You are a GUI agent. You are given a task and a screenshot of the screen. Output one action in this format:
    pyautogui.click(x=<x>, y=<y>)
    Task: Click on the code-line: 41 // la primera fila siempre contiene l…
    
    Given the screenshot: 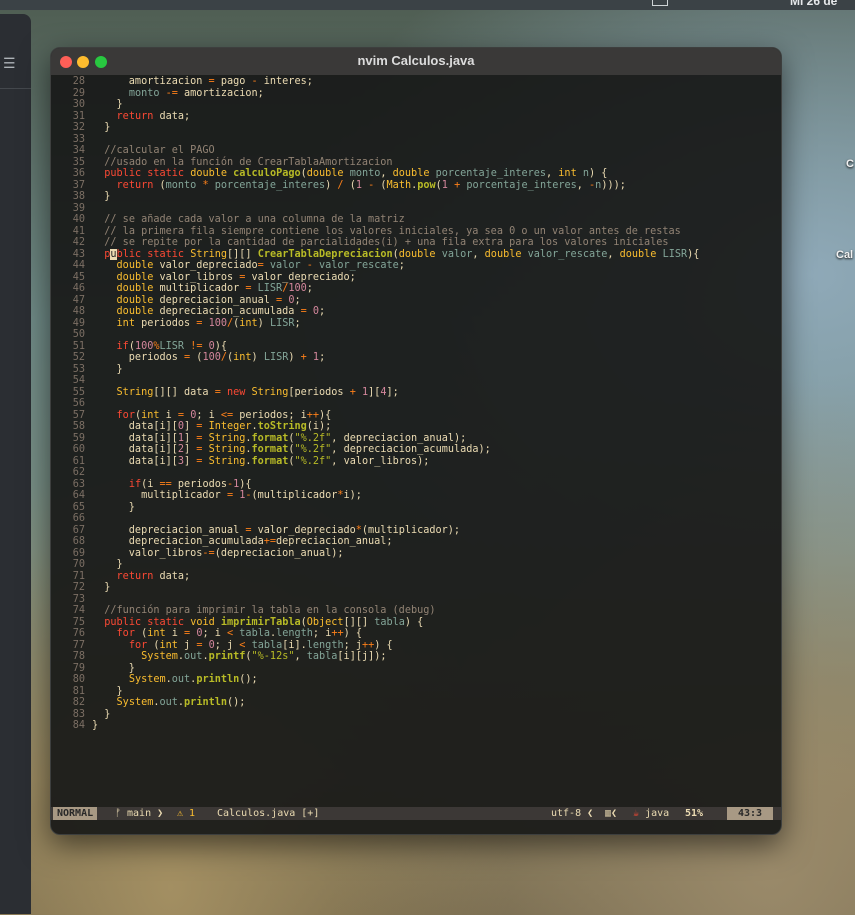 What is the action you would take?
    pyautogui.click(x=416, y=232)
    